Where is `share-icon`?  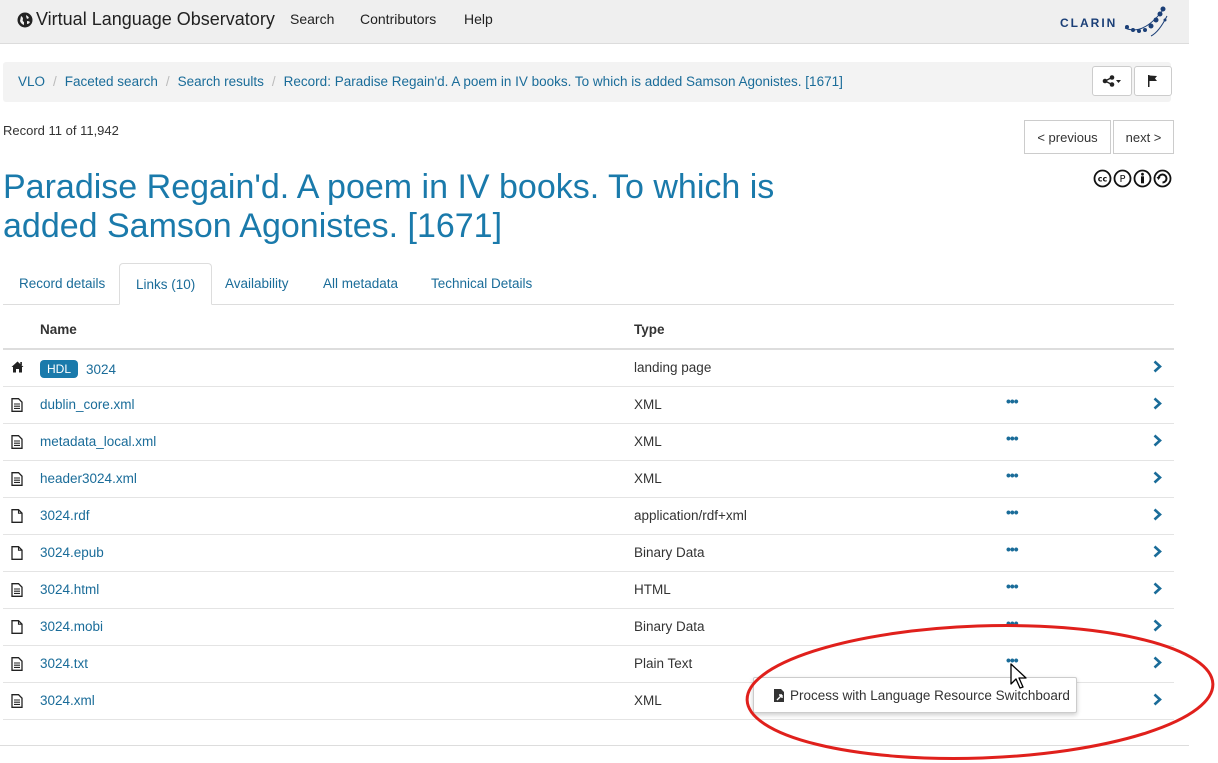
share-icon is located at coordinates (1111, 81).